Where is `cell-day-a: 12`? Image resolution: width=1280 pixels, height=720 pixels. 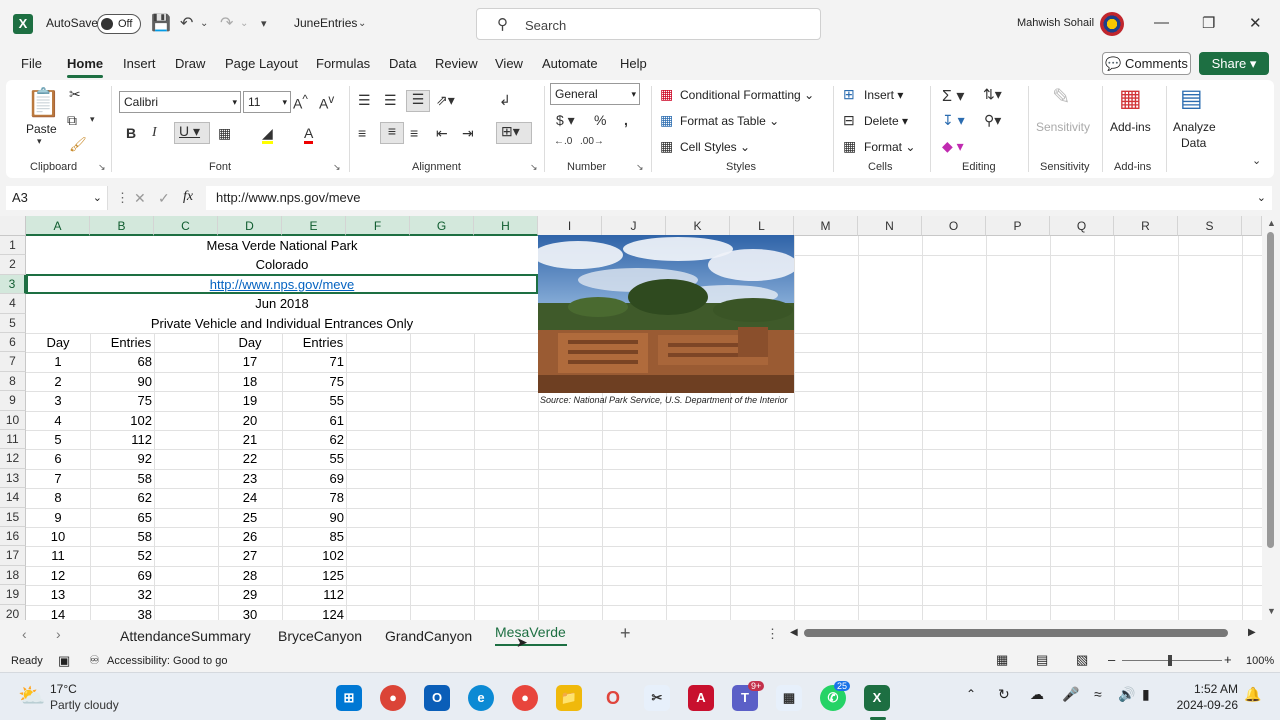 cell-day-a: 12 is located at coordinates (58, 575).